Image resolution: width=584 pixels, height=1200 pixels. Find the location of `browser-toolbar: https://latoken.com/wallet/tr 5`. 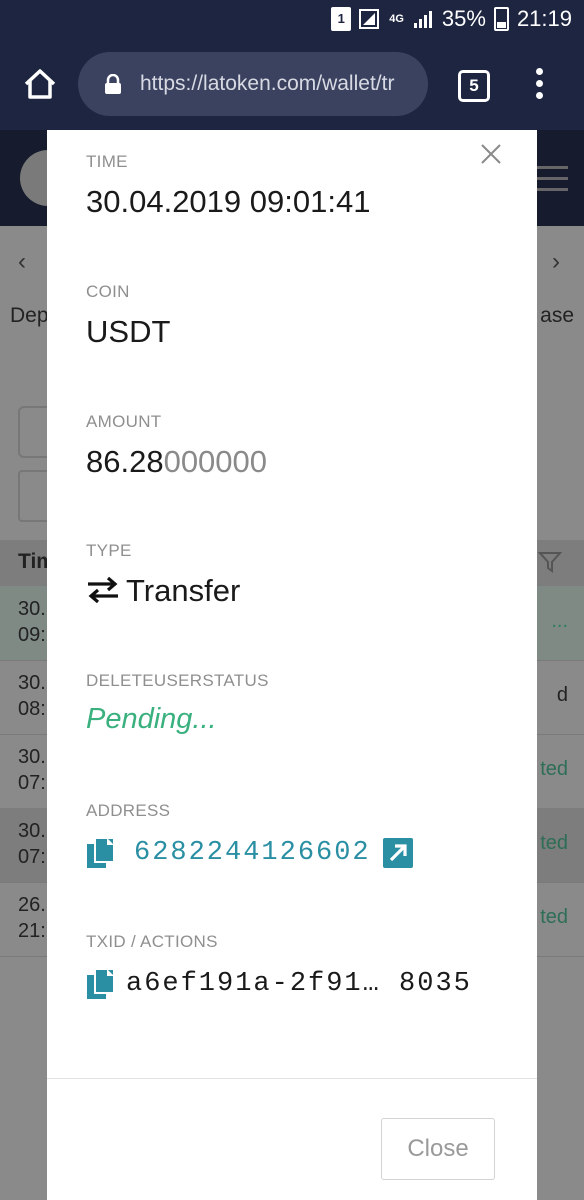

browser-toolbar: https://latoken.com/wallet/tr 5 is located at coordinates (292, 86).